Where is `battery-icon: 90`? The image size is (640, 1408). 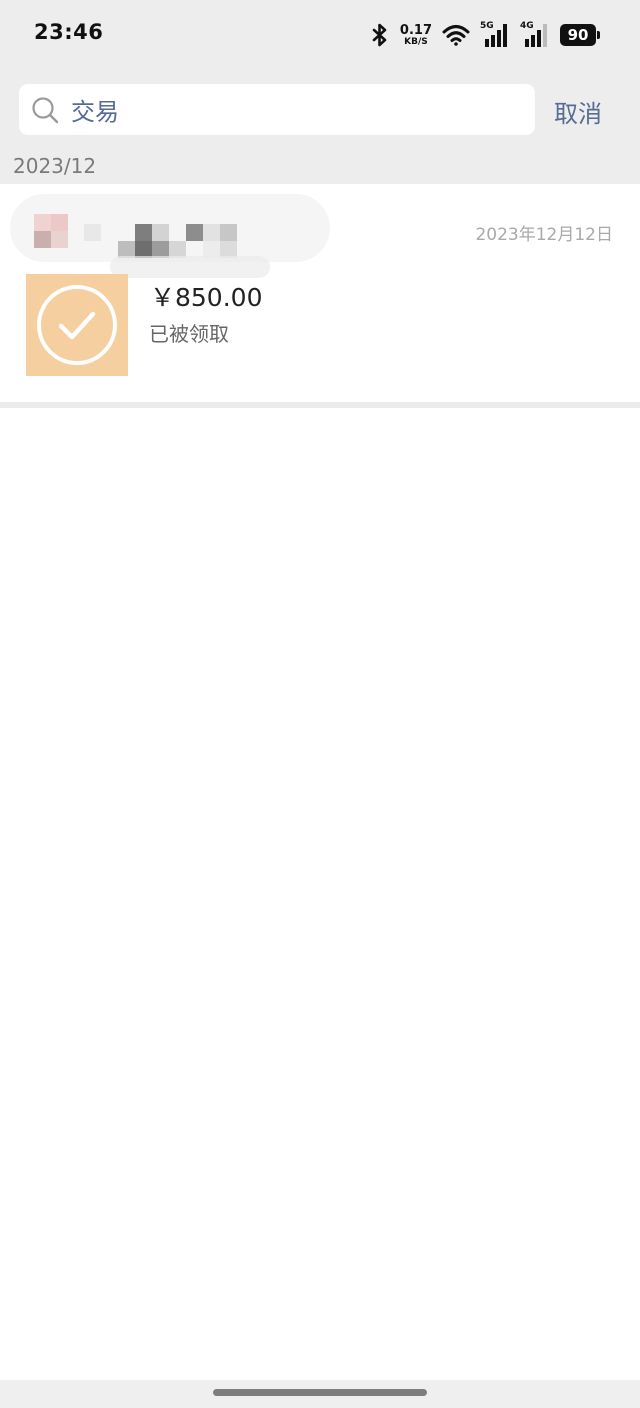 battery-icon: 90 is located at coordinates (580, 35).